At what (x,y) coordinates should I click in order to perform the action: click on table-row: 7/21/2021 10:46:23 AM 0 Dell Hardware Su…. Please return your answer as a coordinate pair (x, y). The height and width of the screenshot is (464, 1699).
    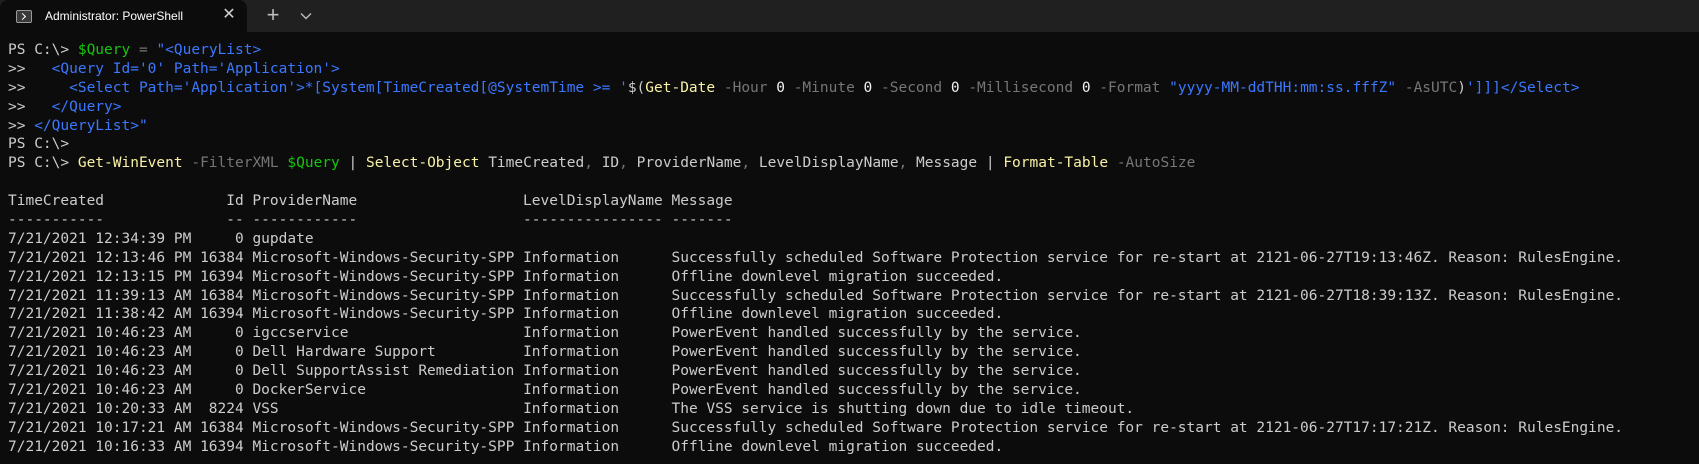
    Looking at the image, I should click on (853, 352).